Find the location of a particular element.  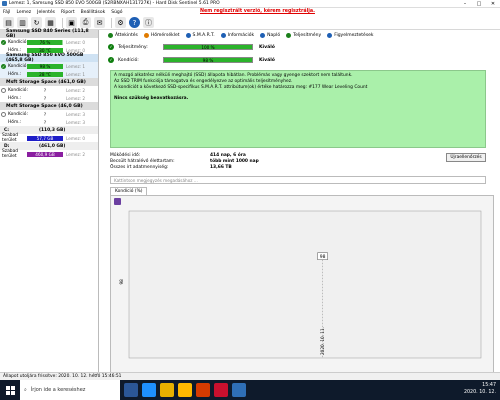

disk-icon: ▥ is located at coordinates (22, 22).